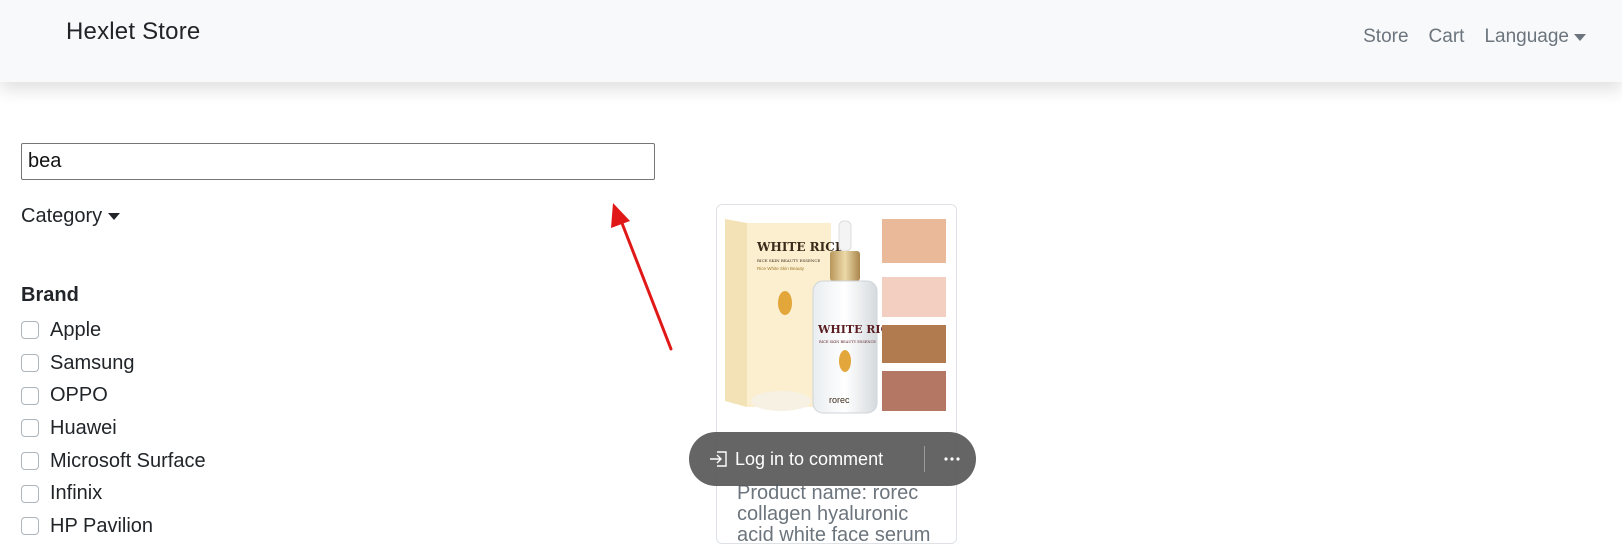 This screenshot has width=1622, height=544. I want to click on box-side, so click(736, 313).